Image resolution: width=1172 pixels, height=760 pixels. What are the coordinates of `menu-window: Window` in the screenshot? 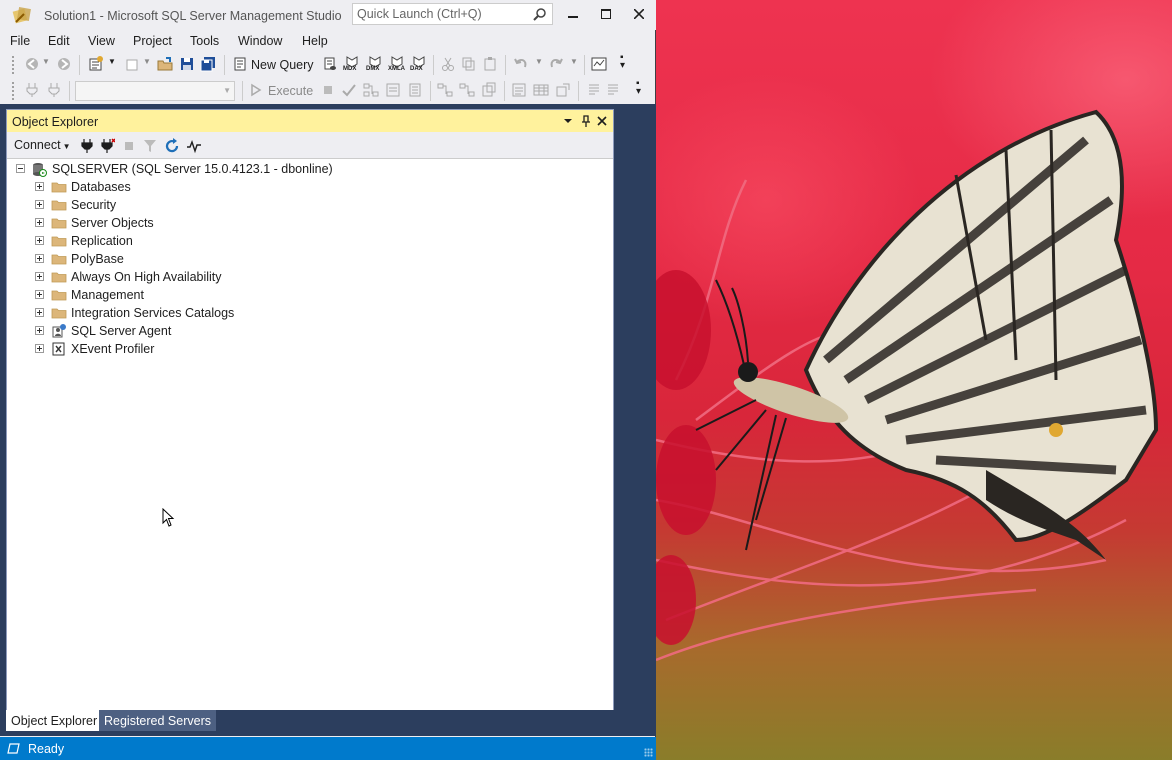 It's located at (260, 41).